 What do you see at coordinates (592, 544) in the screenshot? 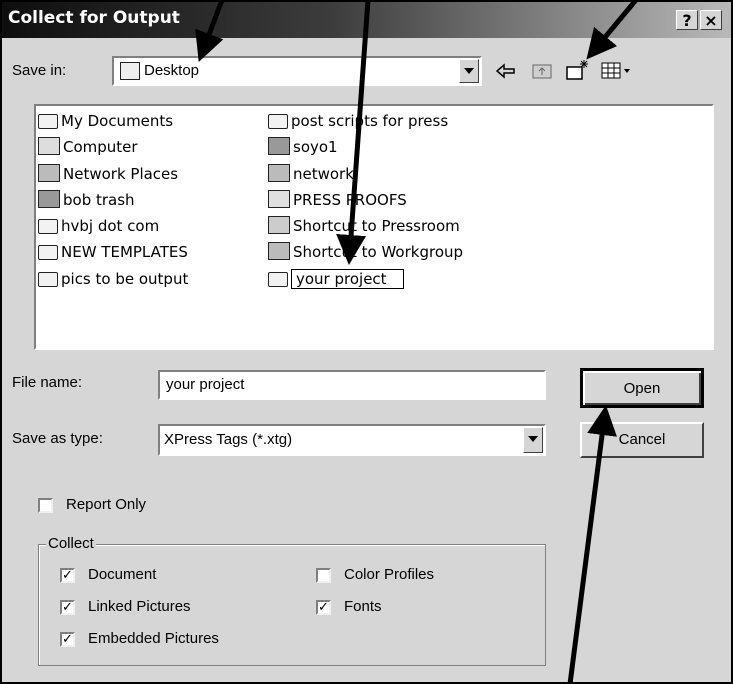
I see `arrow-to-open-button` at bounding box center [592, 544].